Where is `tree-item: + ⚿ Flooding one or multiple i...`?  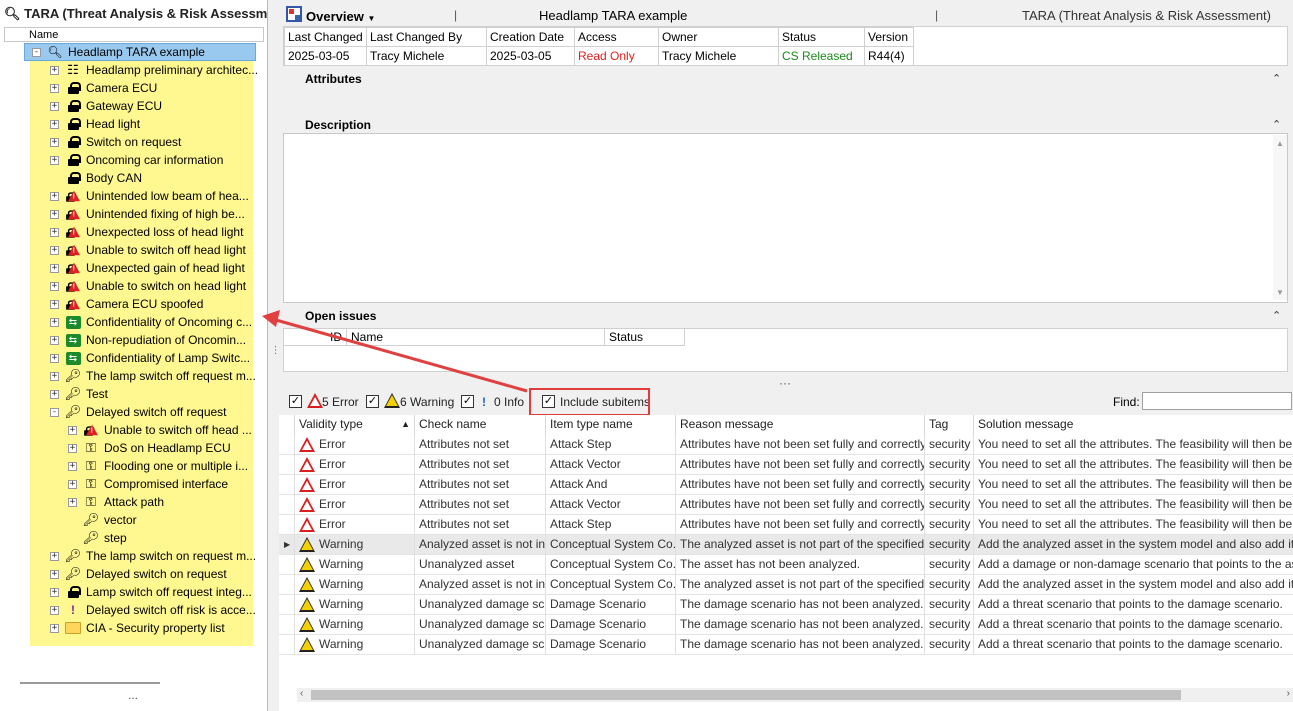
tree-item: + ⚿ Flooding one or multiple i... is located at coordinates (158, 466).